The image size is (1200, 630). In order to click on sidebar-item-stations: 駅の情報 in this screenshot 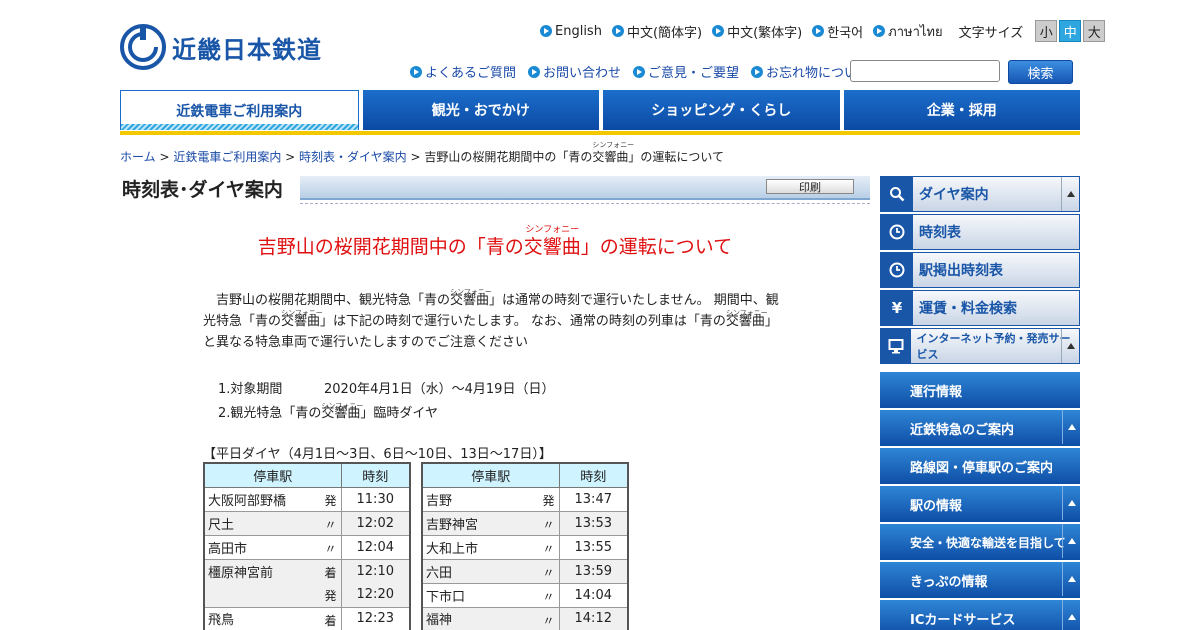, I will do `click(980, 504)`.